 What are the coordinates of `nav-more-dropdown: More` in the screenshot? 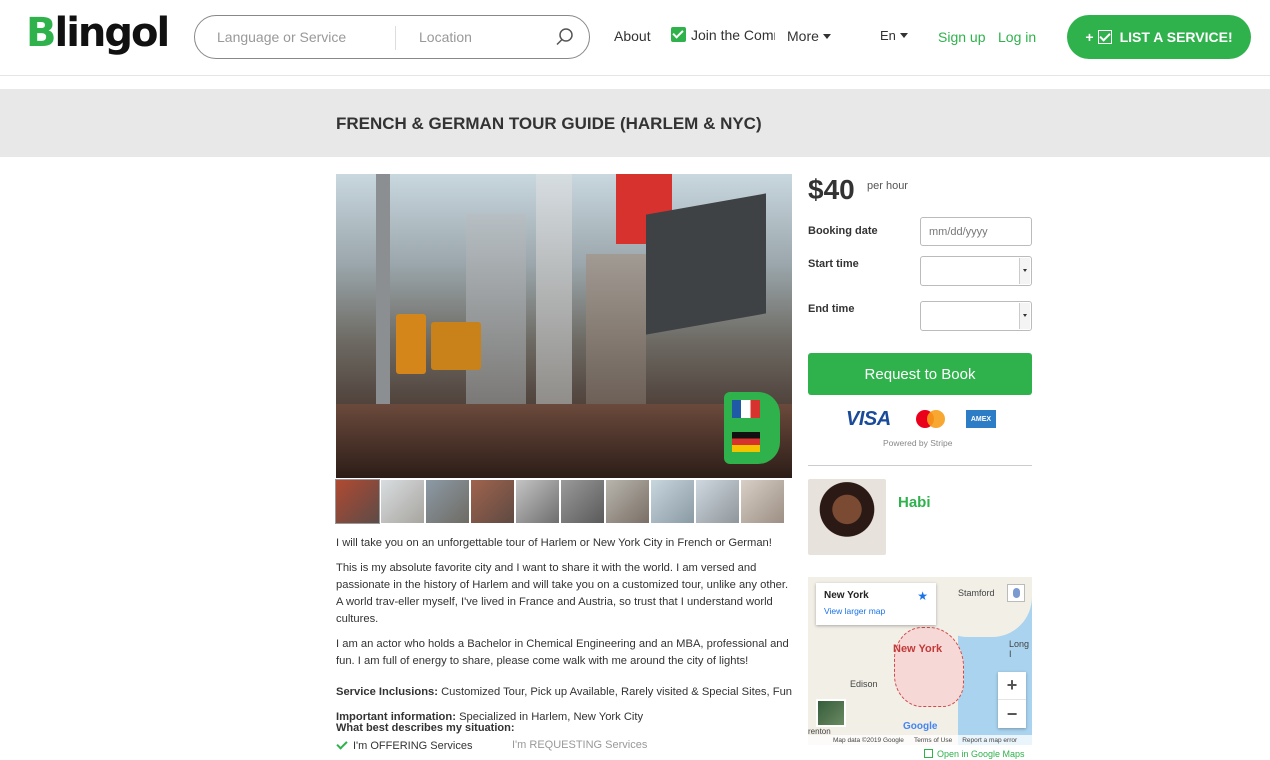 It's located at (809, 36).